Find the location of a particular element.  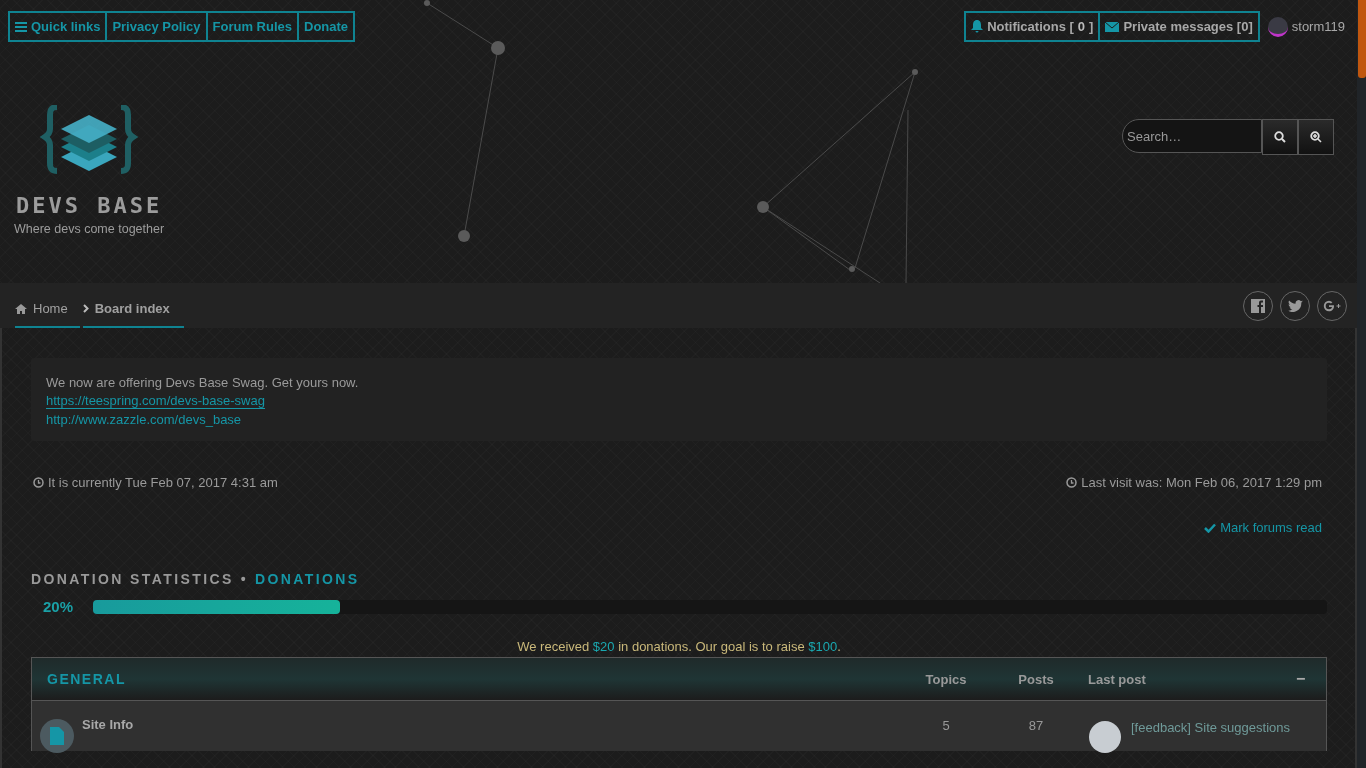

post-count: 87 is located at coordinates (1036, 726).